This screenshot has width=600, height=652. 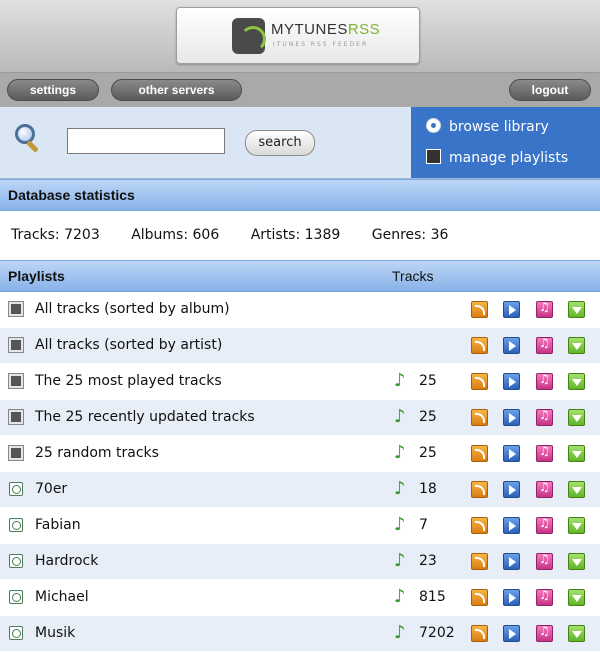 I want to click on stat-tracks: Tracks: 7203, so click(x=55, y=235).